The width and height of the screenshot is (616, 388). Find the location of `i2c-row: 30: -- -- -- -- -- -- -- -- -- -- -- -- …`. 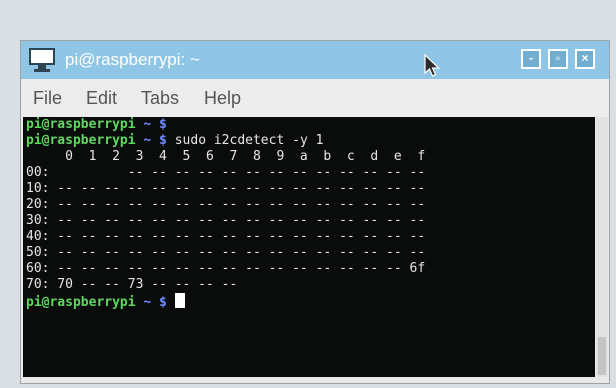

i2c-row: 30: -- -- -- -- -- -- -- -- -- -- -- -- … is located at coordinates (226, 220).